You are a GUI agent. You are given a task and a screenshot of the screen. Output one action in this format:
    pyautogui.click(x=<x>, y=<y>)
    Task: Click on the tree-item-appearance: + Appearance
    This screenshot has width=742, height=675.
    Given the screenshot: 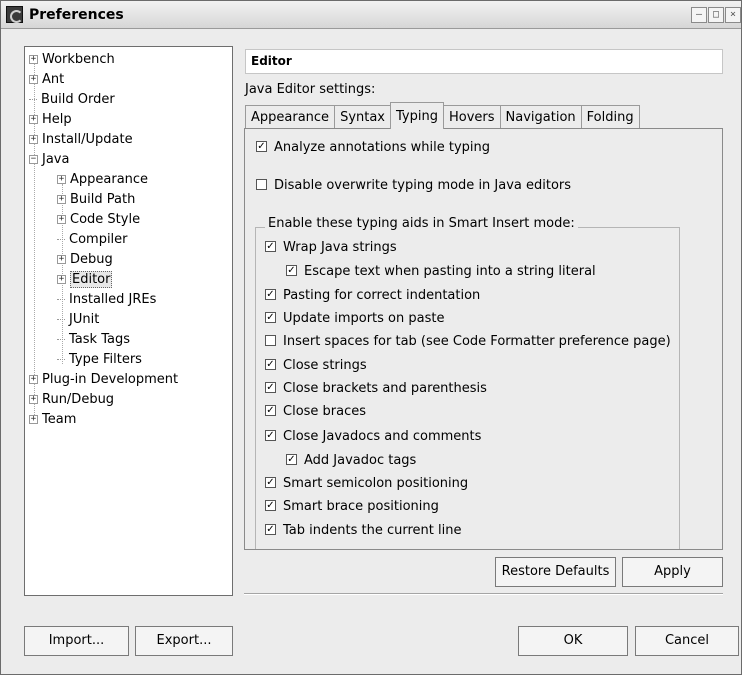 What is the action you would take?
    pyautogui.click(x=102, y=180)
    